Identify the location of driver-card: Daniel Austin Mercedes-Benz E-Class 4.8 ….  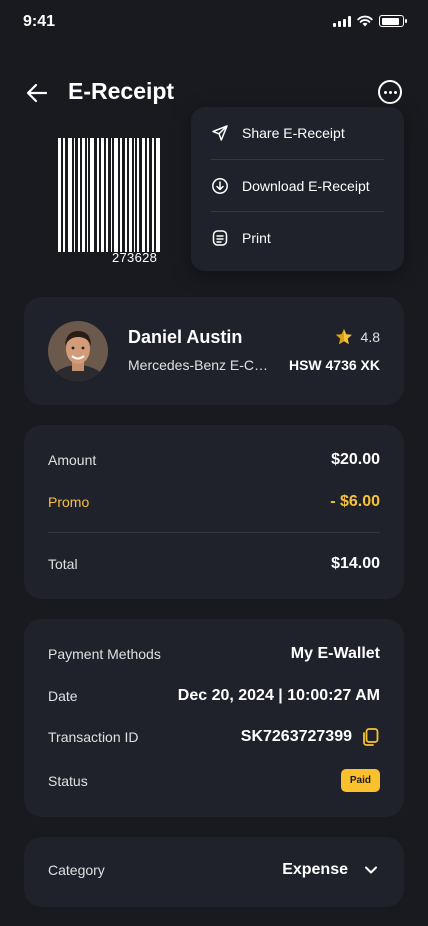
(214, 351).